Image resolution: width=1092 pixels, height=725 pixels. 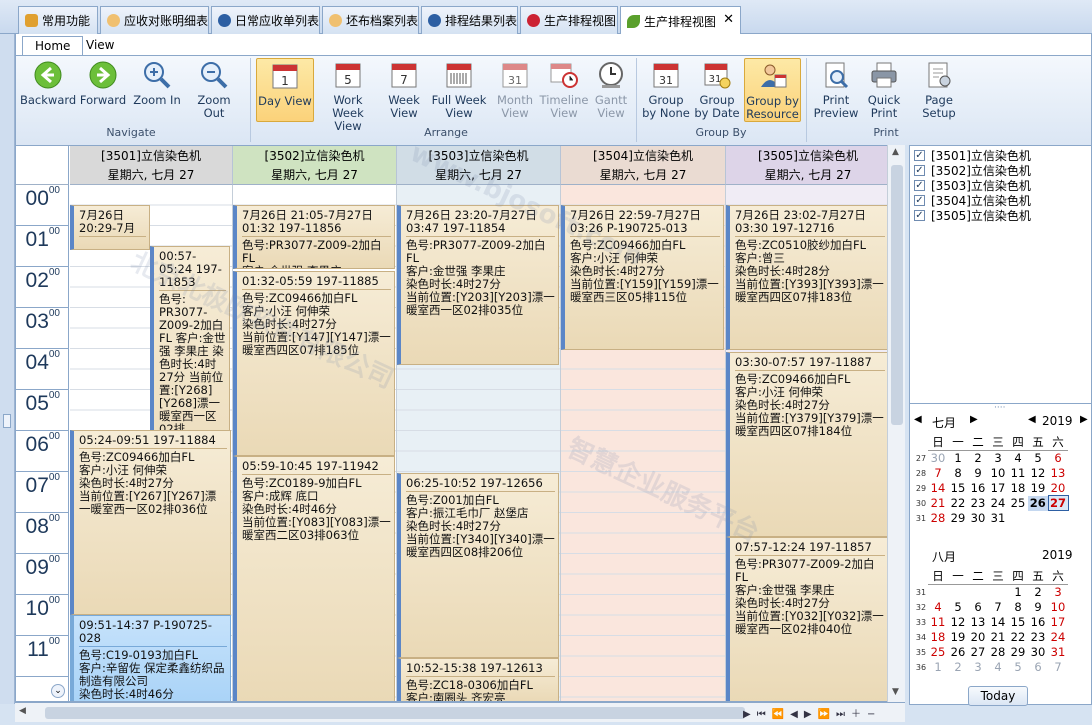 I want to click on splitter-grip: ····, so click(x=999, y=408).